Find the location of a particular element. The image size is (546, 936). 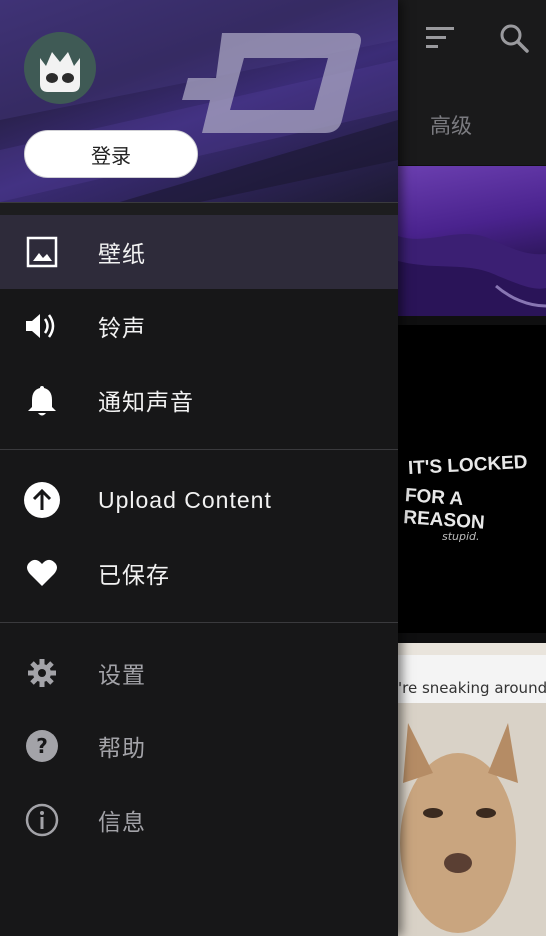

wallpaper-thumbnail-ocean is located at coordinates (472, 241).